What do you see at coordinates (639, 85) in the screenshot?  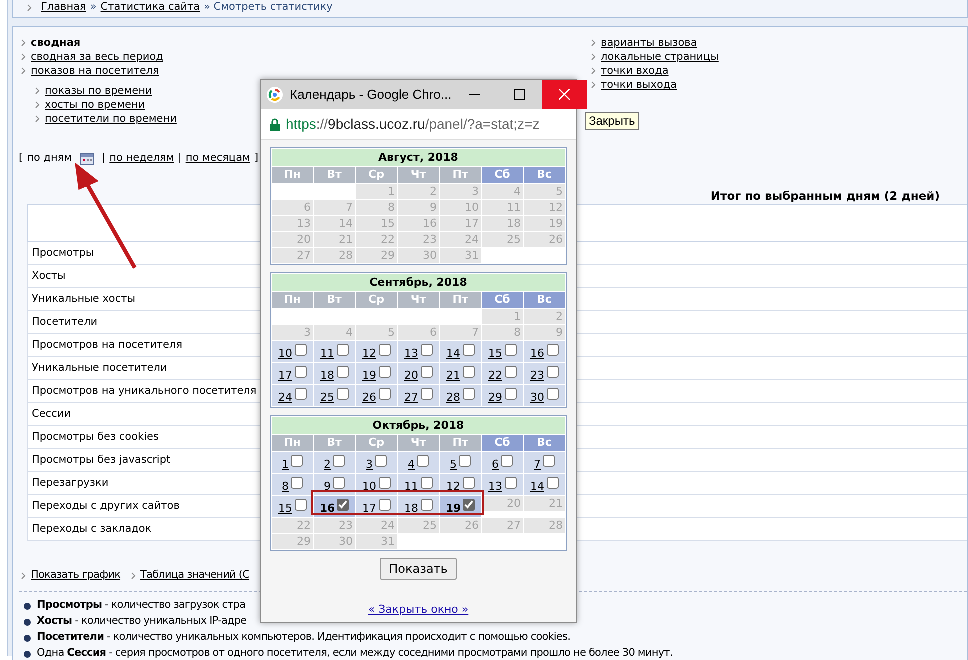 I see `nav-link: точки выхода` at bounding box center [639, 85].